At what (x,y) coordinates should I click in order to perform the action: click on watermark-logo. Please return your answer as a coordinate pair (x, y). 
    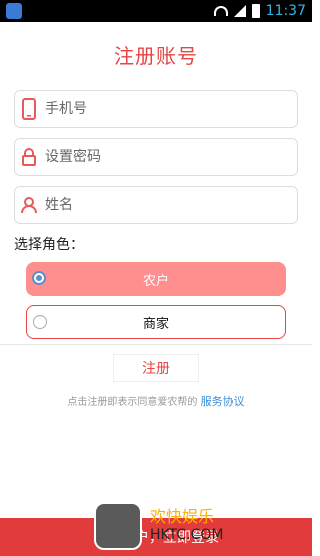
    Looking at the image, I should click on (118, 526).